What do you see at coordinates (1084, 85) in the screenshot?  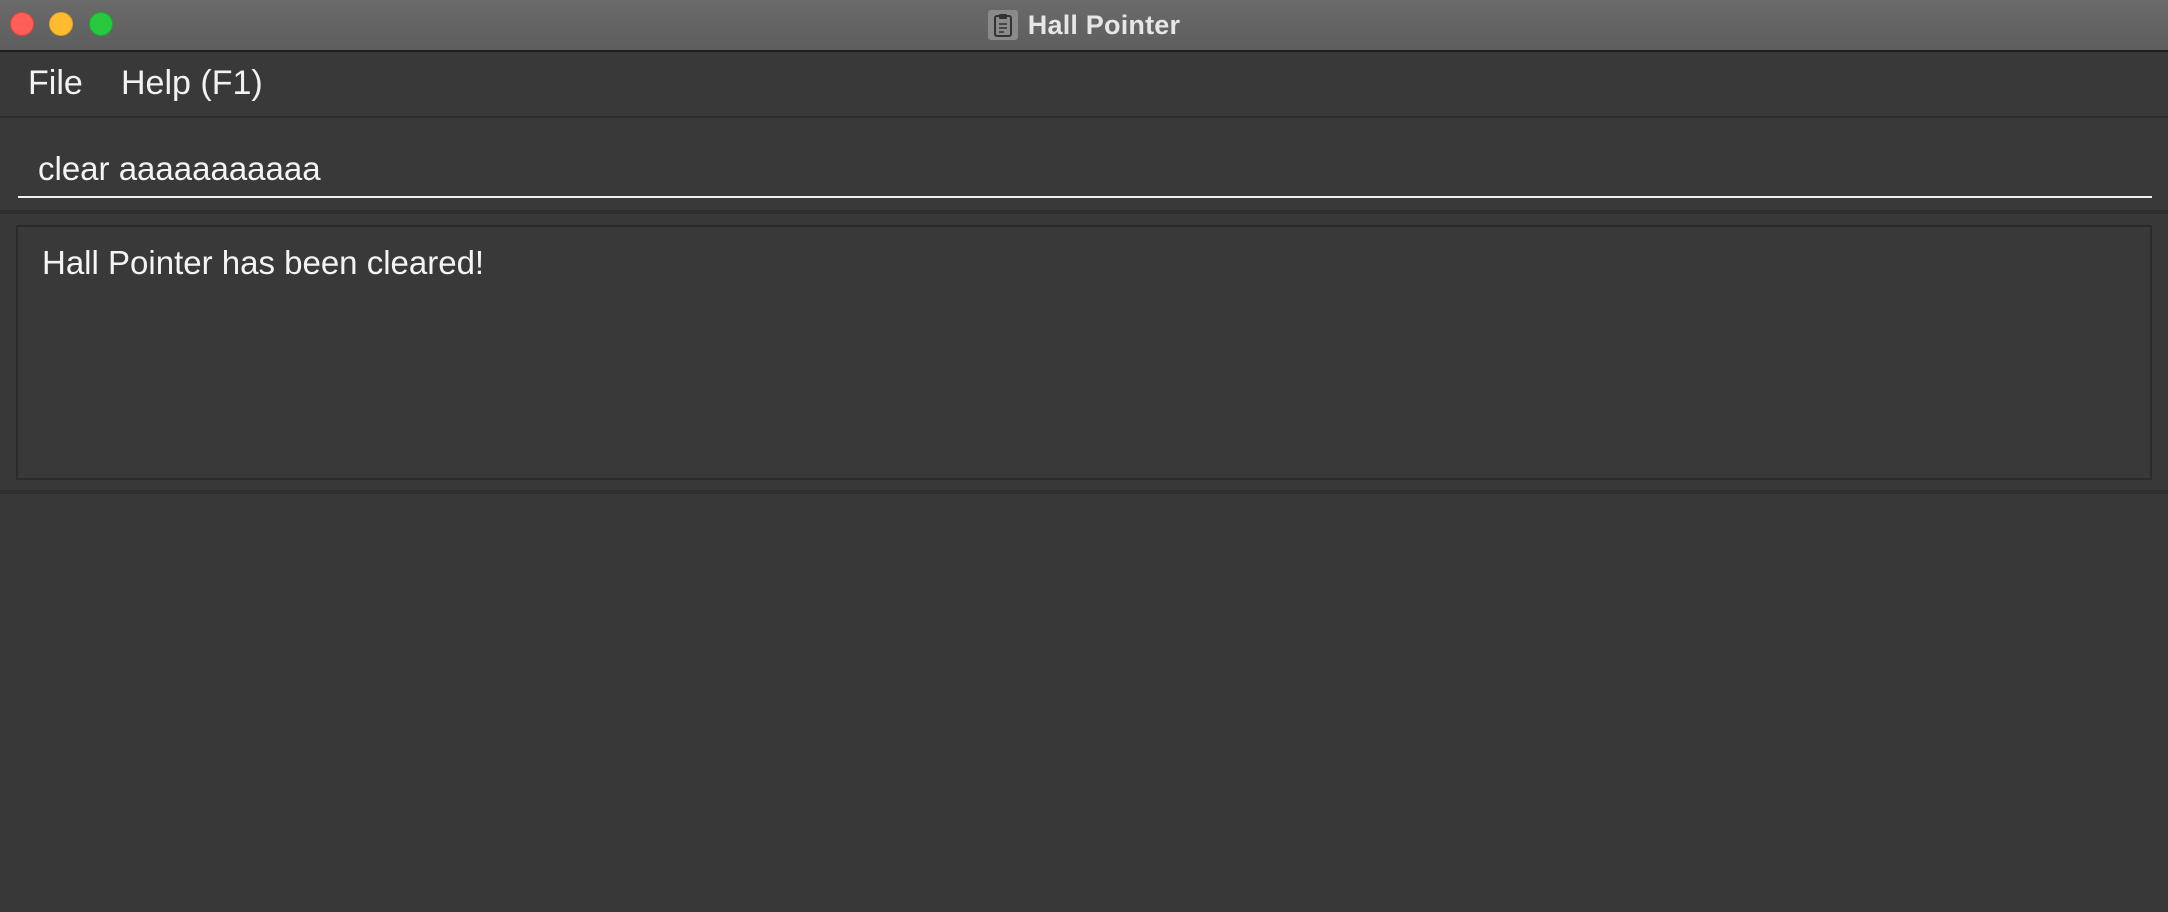 I see `menu-bar: File Help (F1)` at bounding box center [1084, 85].